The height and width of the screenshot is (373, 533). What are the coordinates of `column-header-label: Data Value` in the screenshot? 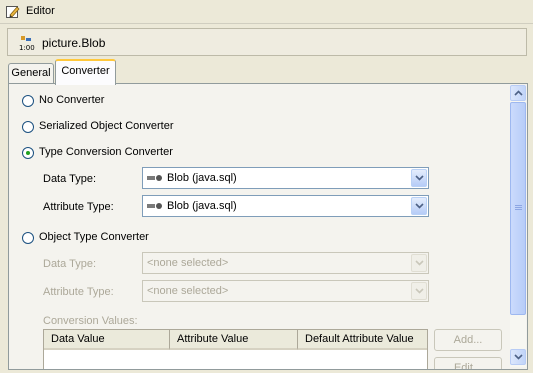 It's located at (78, 339).